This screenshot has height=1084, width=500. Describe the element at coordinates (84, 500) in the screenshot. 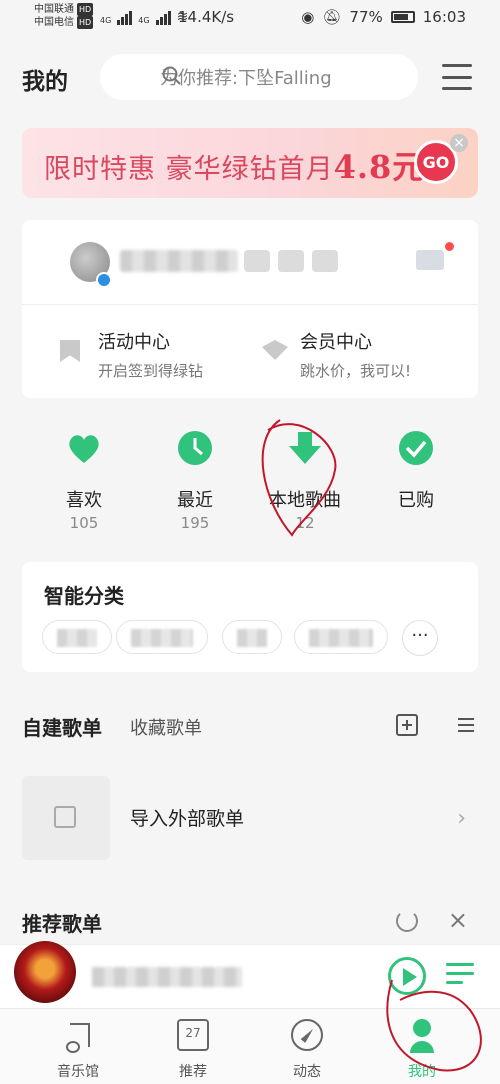

I see `quick-label: 喜欢` at that location.